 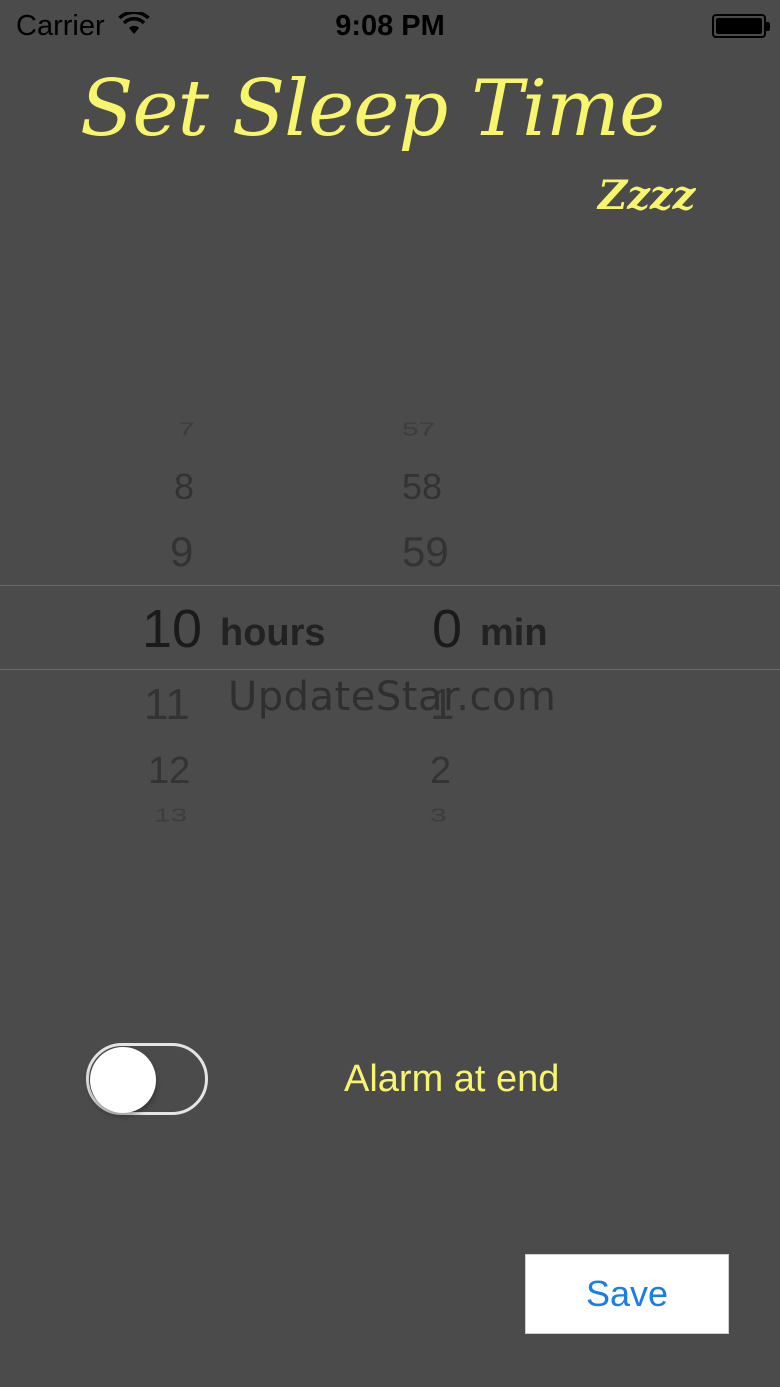 I want to click on minutes-selected-value: 0, so click(x=447, y=629).